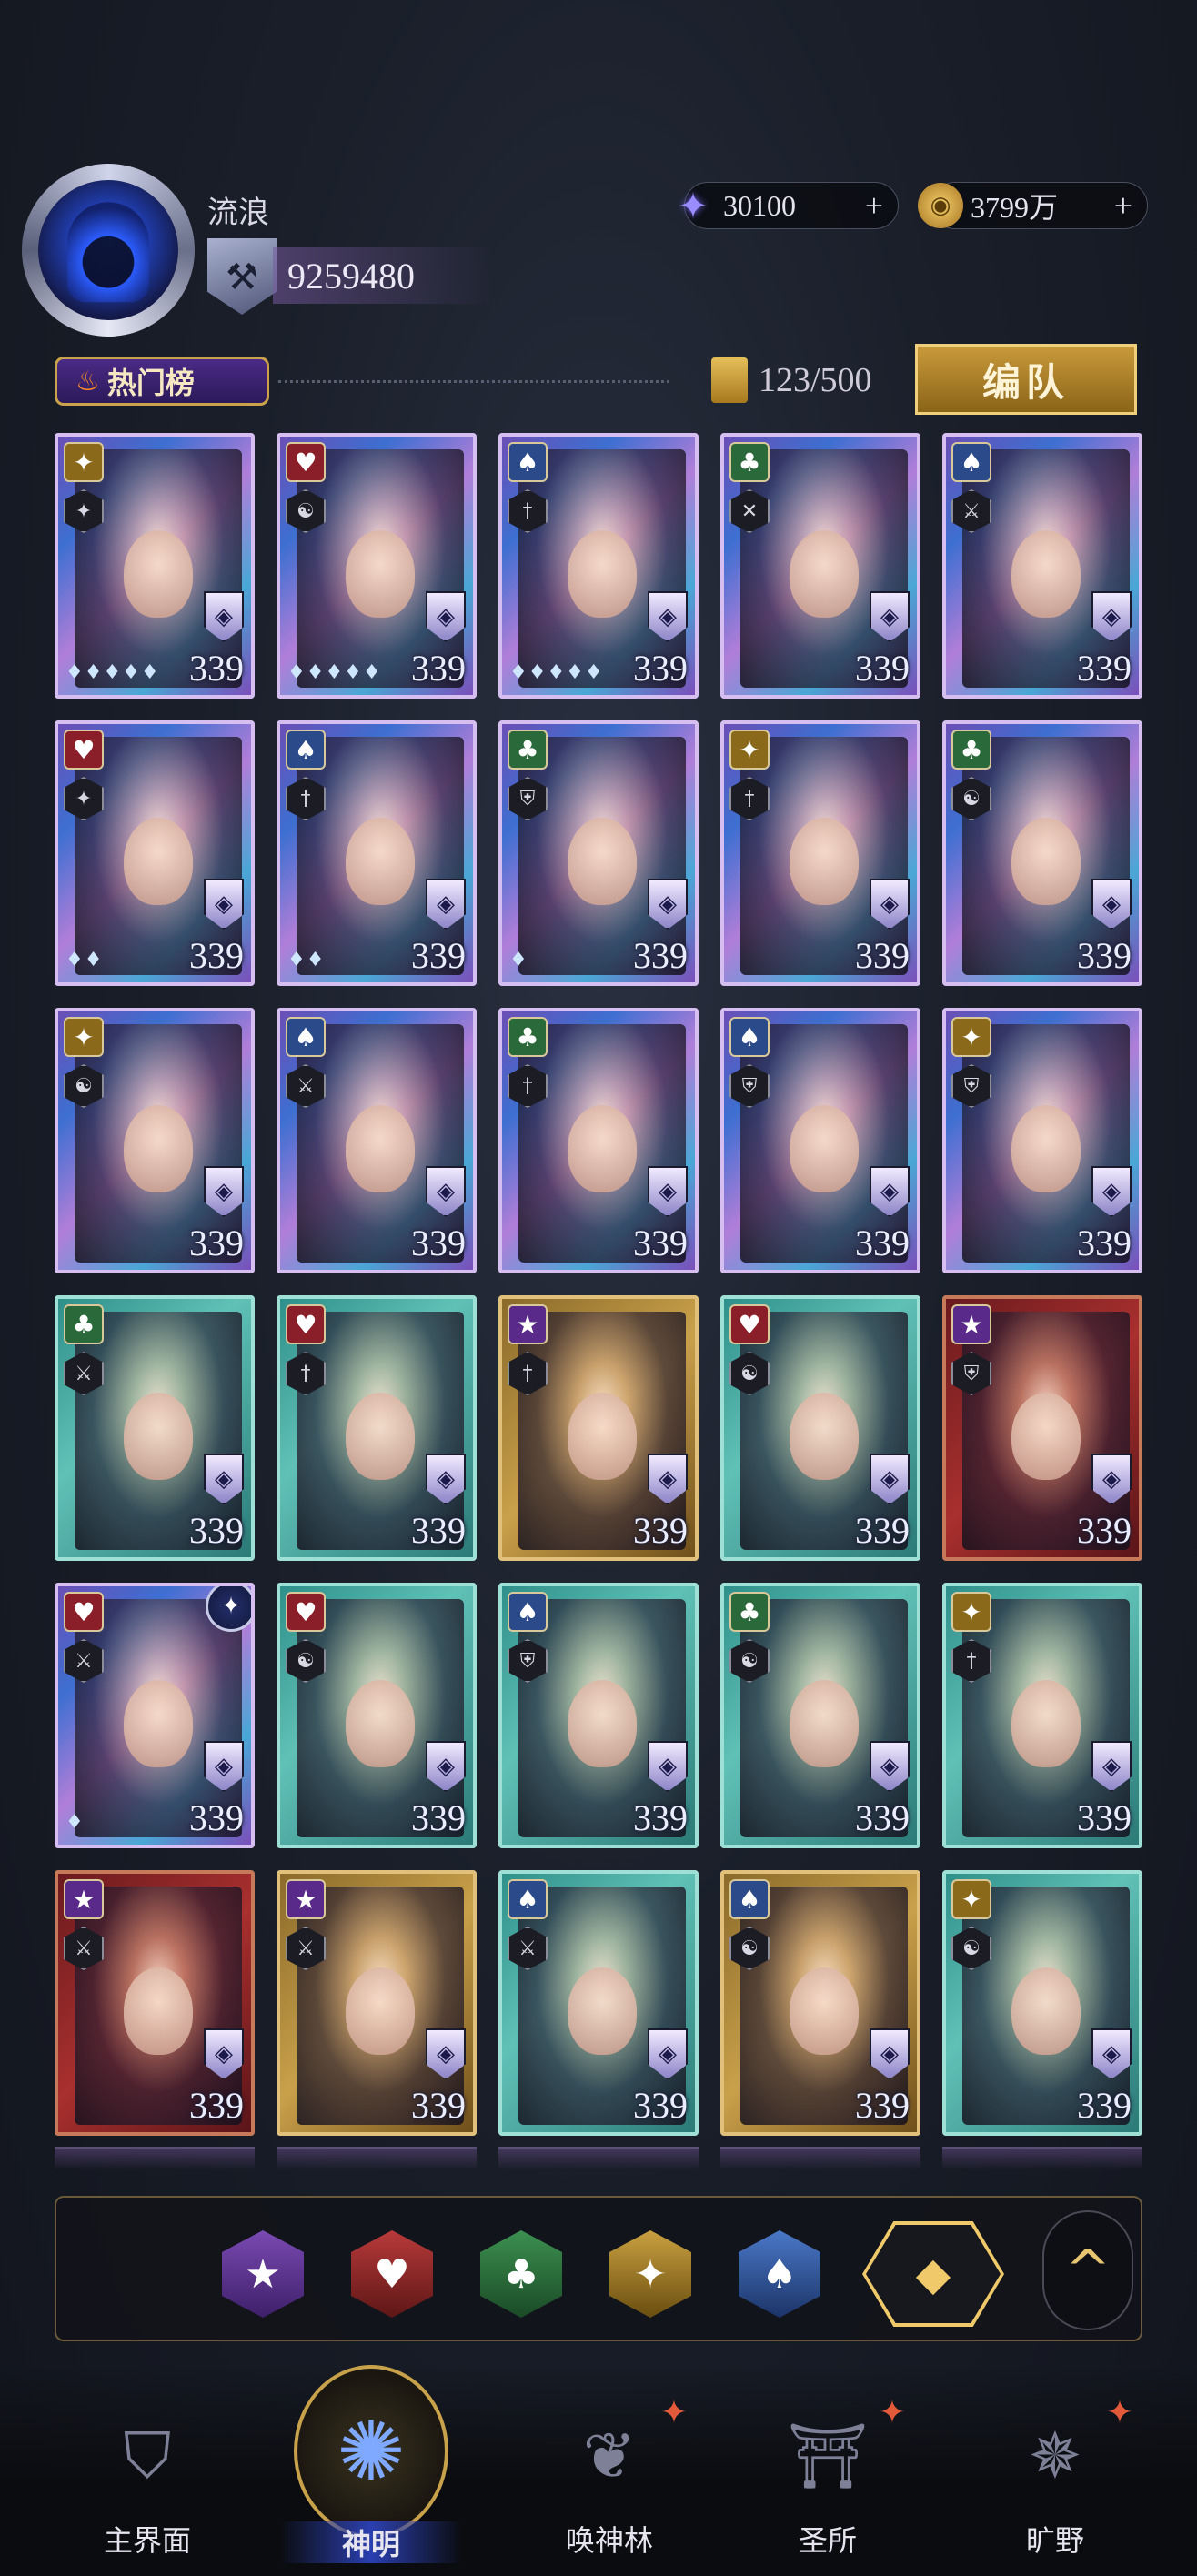  What do you see at coordinates (598, 1140) in the screenshot?
I see `god-card: ♣ † ◈ 339` at bounding box center [598, 1140].